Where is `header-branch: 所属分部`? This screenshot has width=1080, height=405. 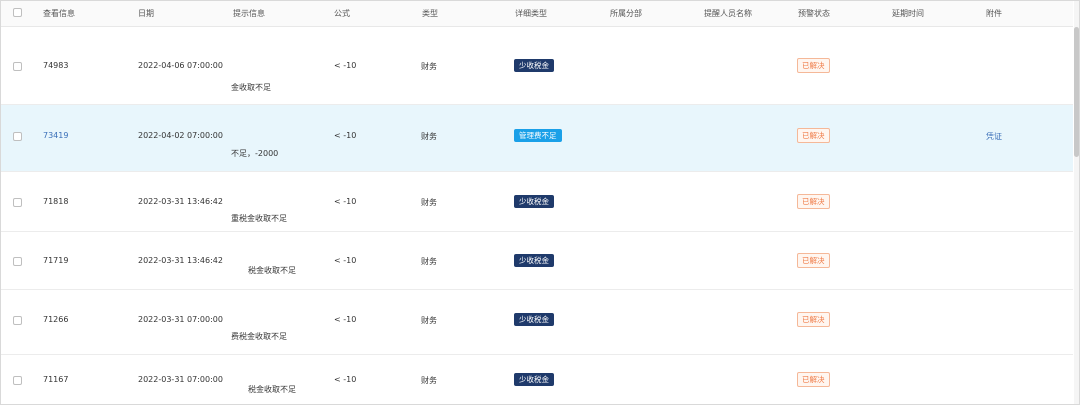
header-branch: 所属分部 is located at coordinates (626, 13).